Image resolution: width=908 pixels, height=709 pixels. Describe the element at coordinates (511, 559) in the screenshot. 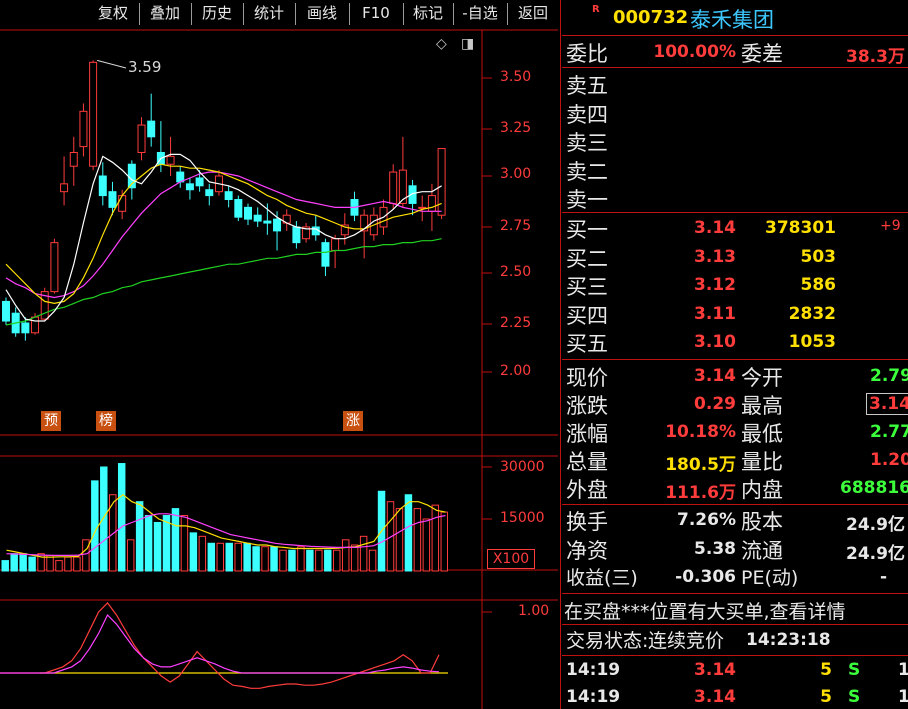

I see `volume-unit-label: X100` at that location.